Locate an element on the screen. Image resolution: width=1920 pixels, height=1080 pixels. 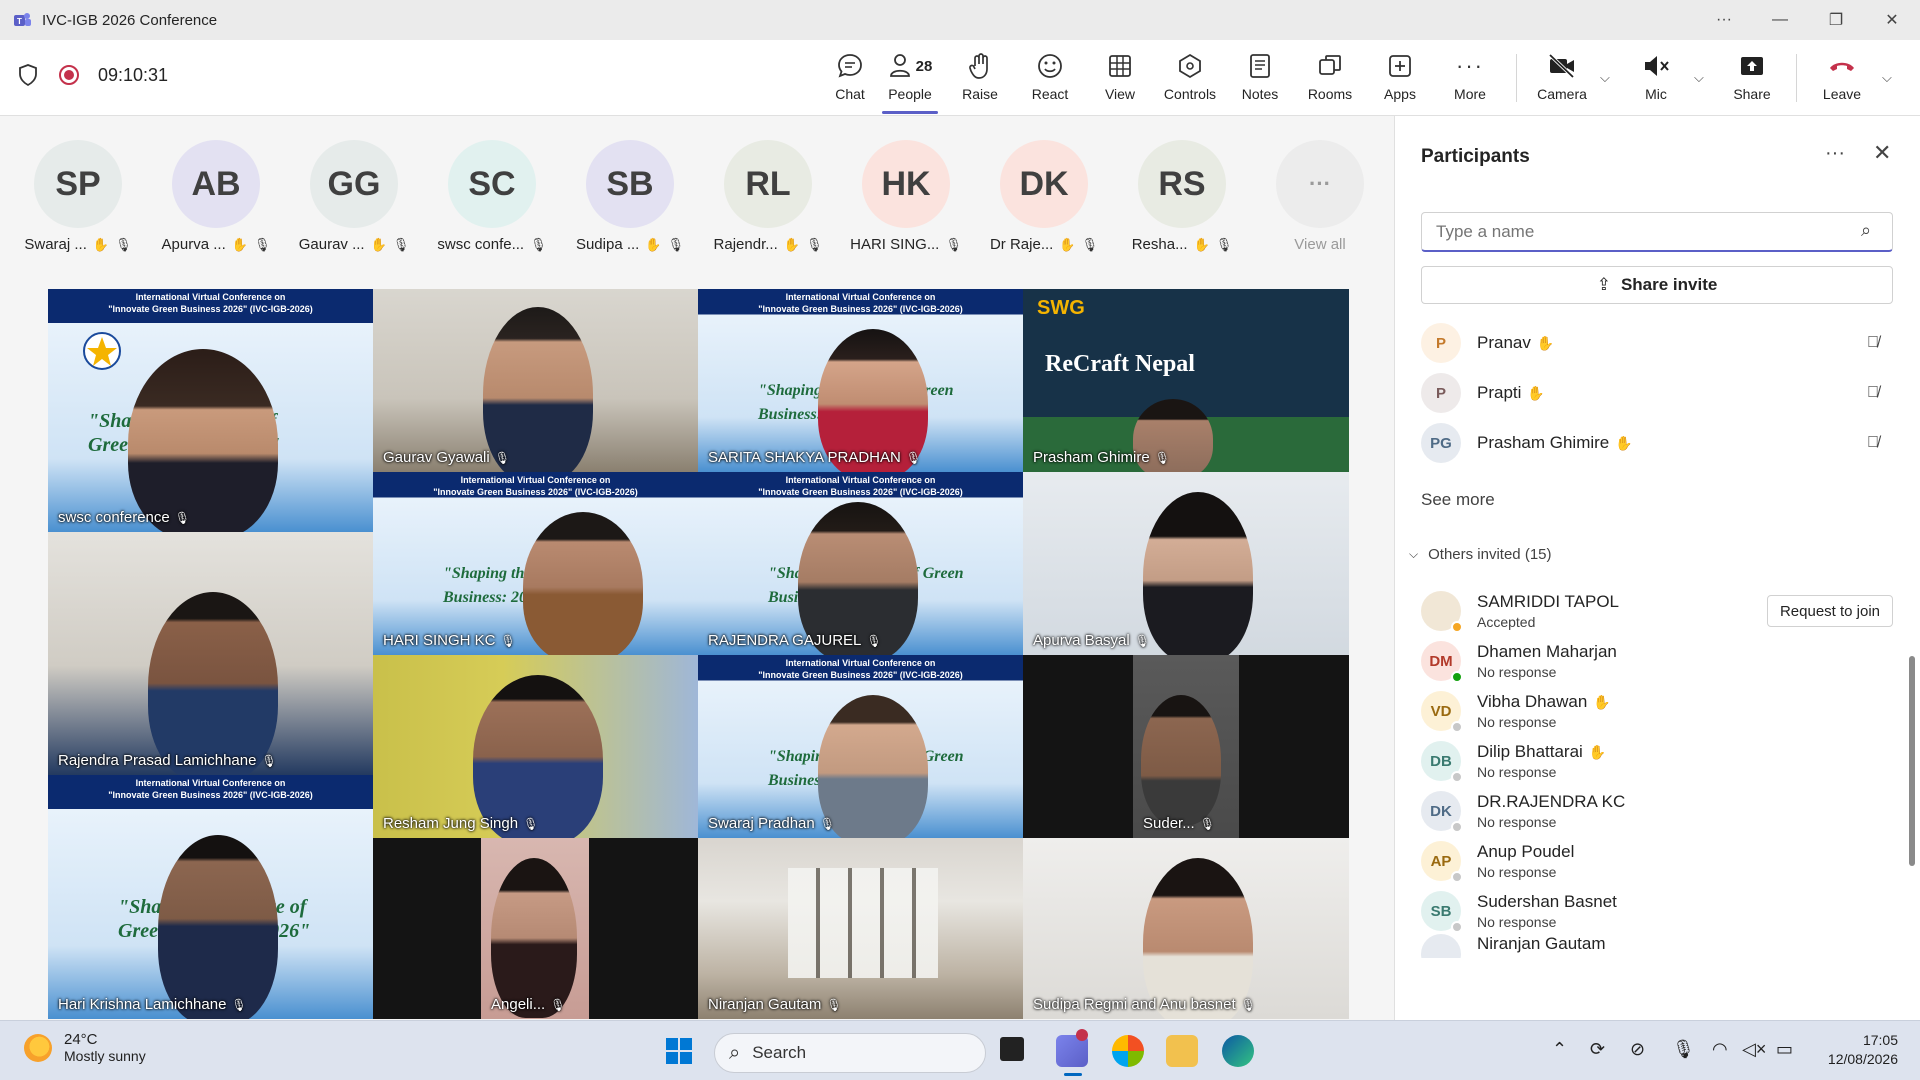
video-tile: Gaurav Gyawali 🎙 is located at coordinates (535, 380).